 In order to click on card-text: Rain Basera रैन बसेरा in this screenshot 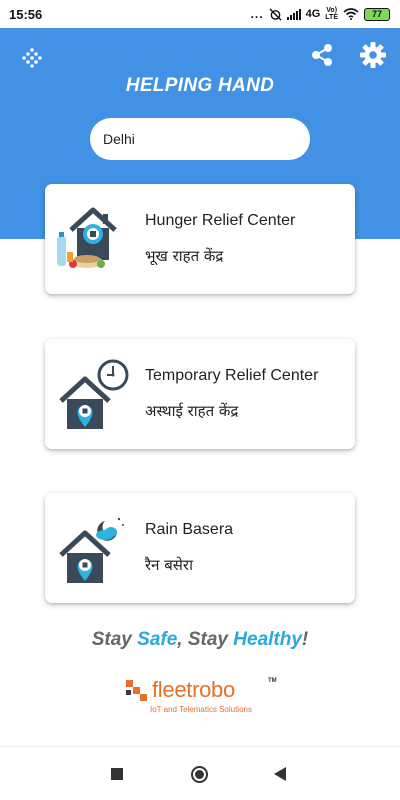, I will do `click(189, 548)`.